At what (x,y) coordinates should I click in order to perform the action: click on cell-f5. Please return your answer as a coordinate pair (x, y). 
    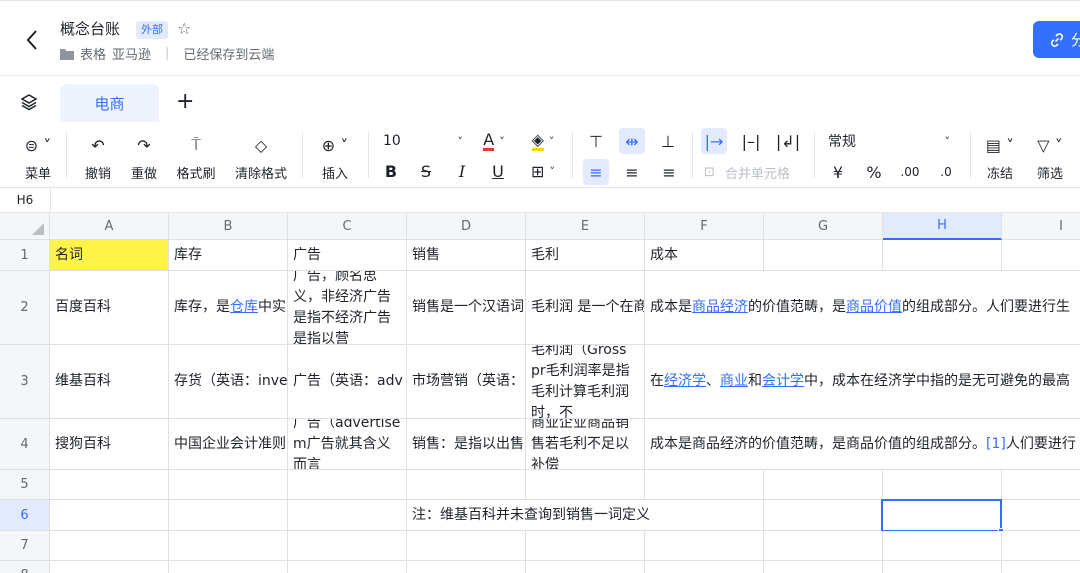
    Looking at the image, I should click on (704, 485).